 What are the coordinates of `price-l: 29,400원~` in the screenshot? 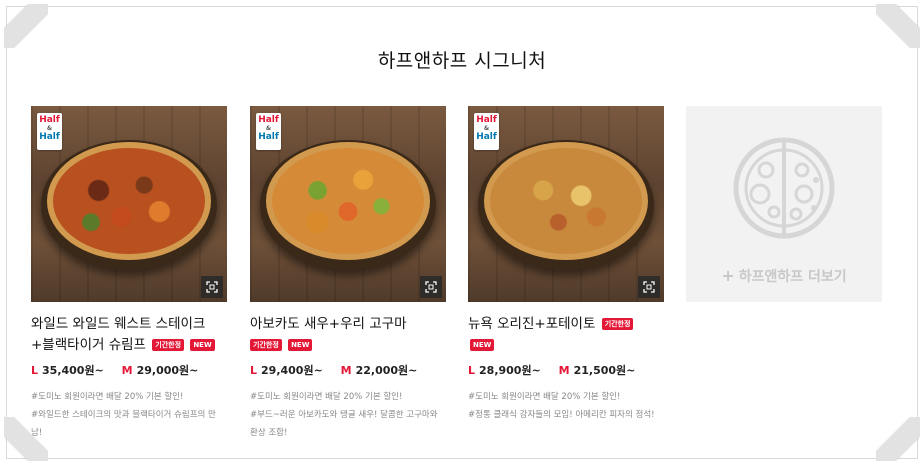 It's located at (292, 370).